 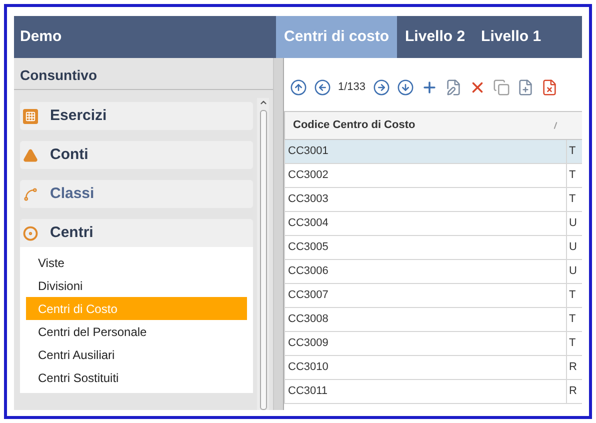 I want to click on sidebar-title: Consuntivo, so click(x=143, y=74).